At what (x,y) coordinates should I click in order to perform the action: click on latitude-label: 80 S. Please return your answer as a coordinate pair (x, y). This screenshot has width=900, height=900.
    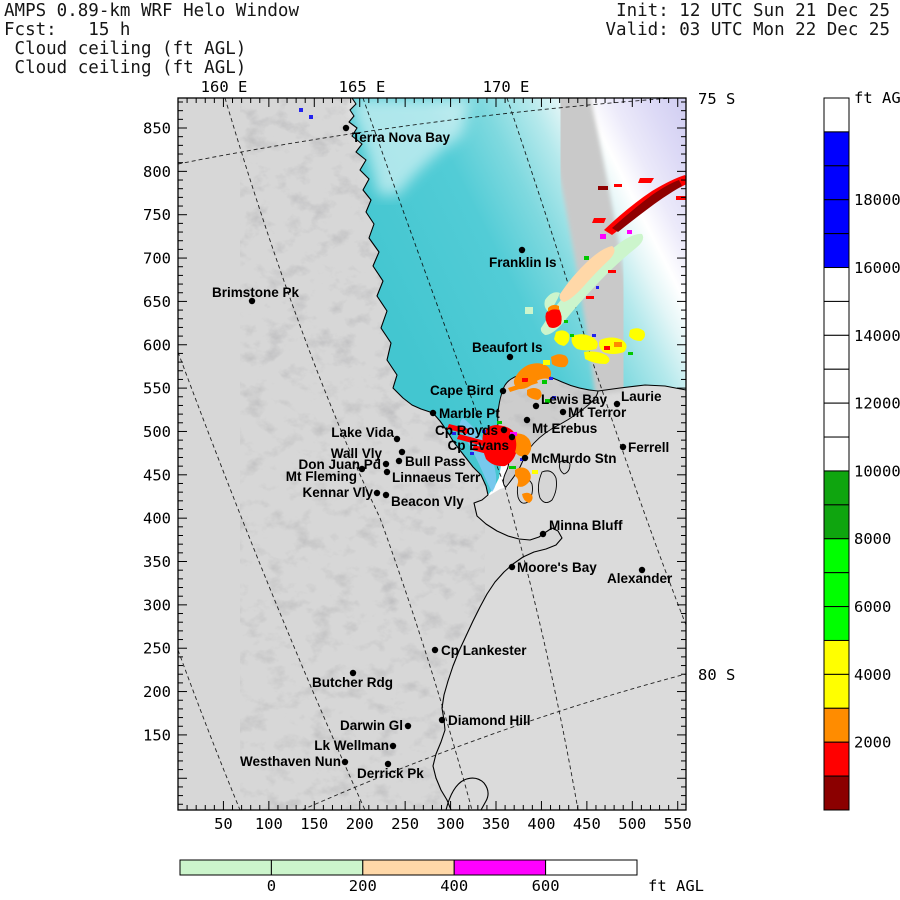
    Looking at the image, I should click on (716, 675).